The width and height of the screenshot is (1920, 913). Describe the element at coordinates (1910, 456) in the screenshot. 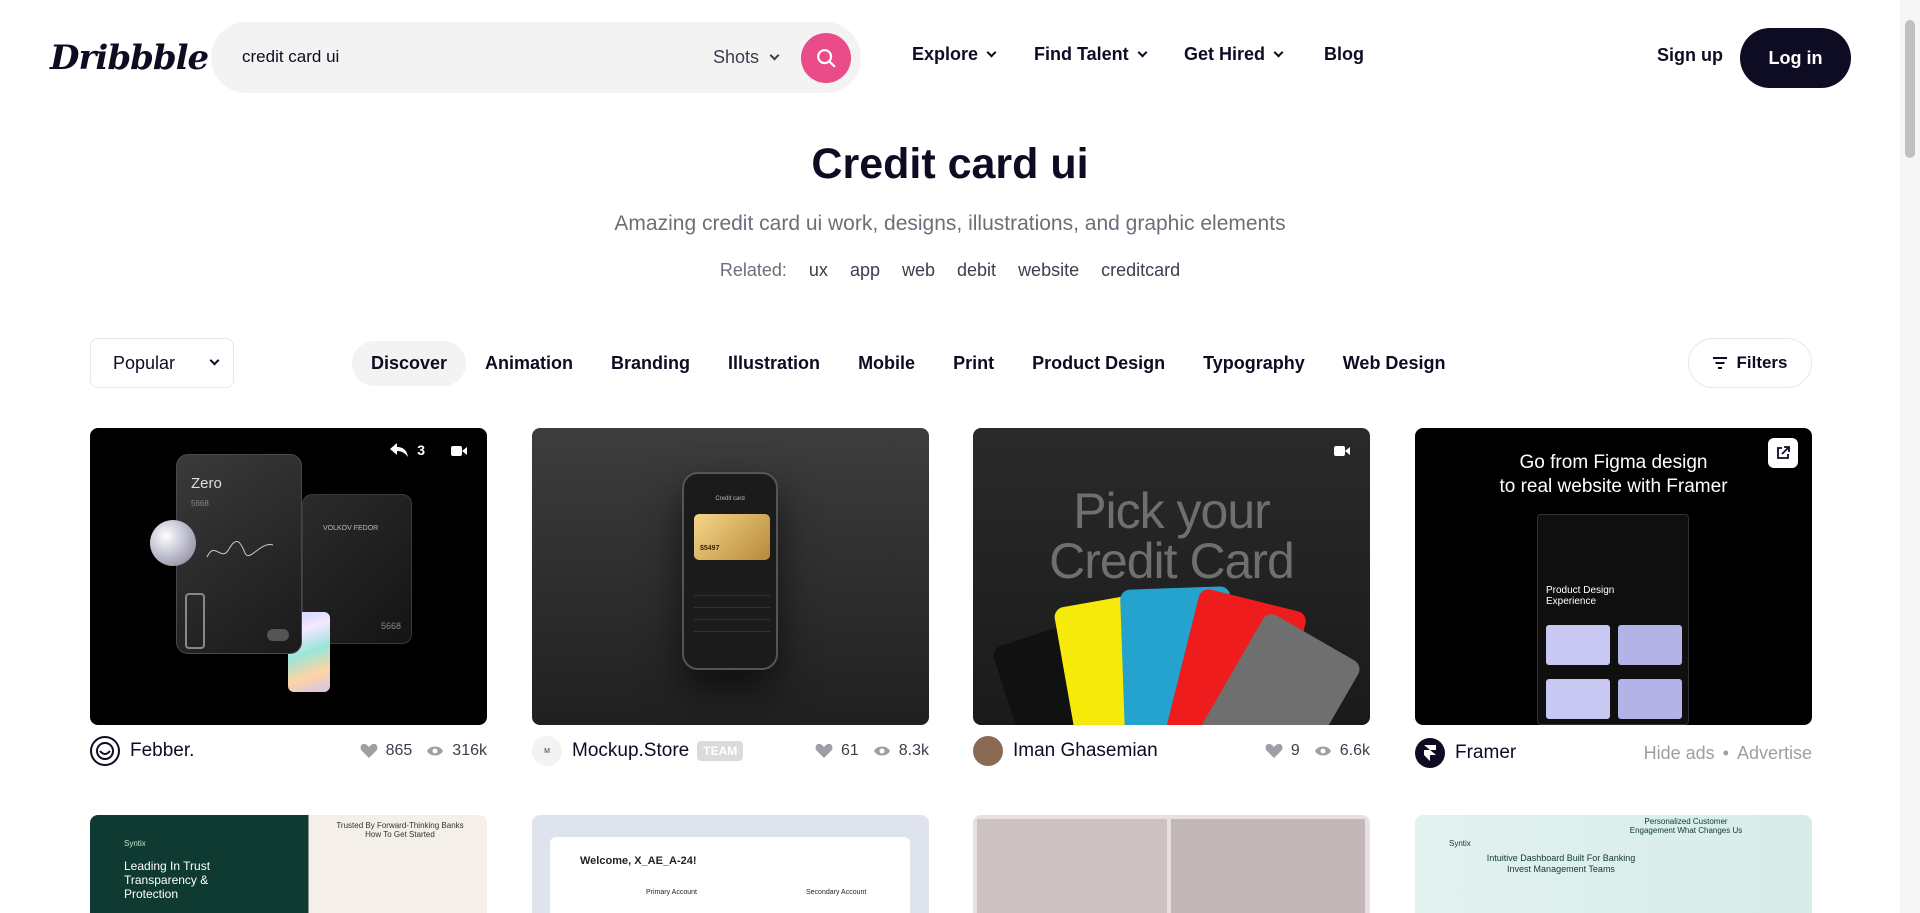

I see `scrollbar` at that location.